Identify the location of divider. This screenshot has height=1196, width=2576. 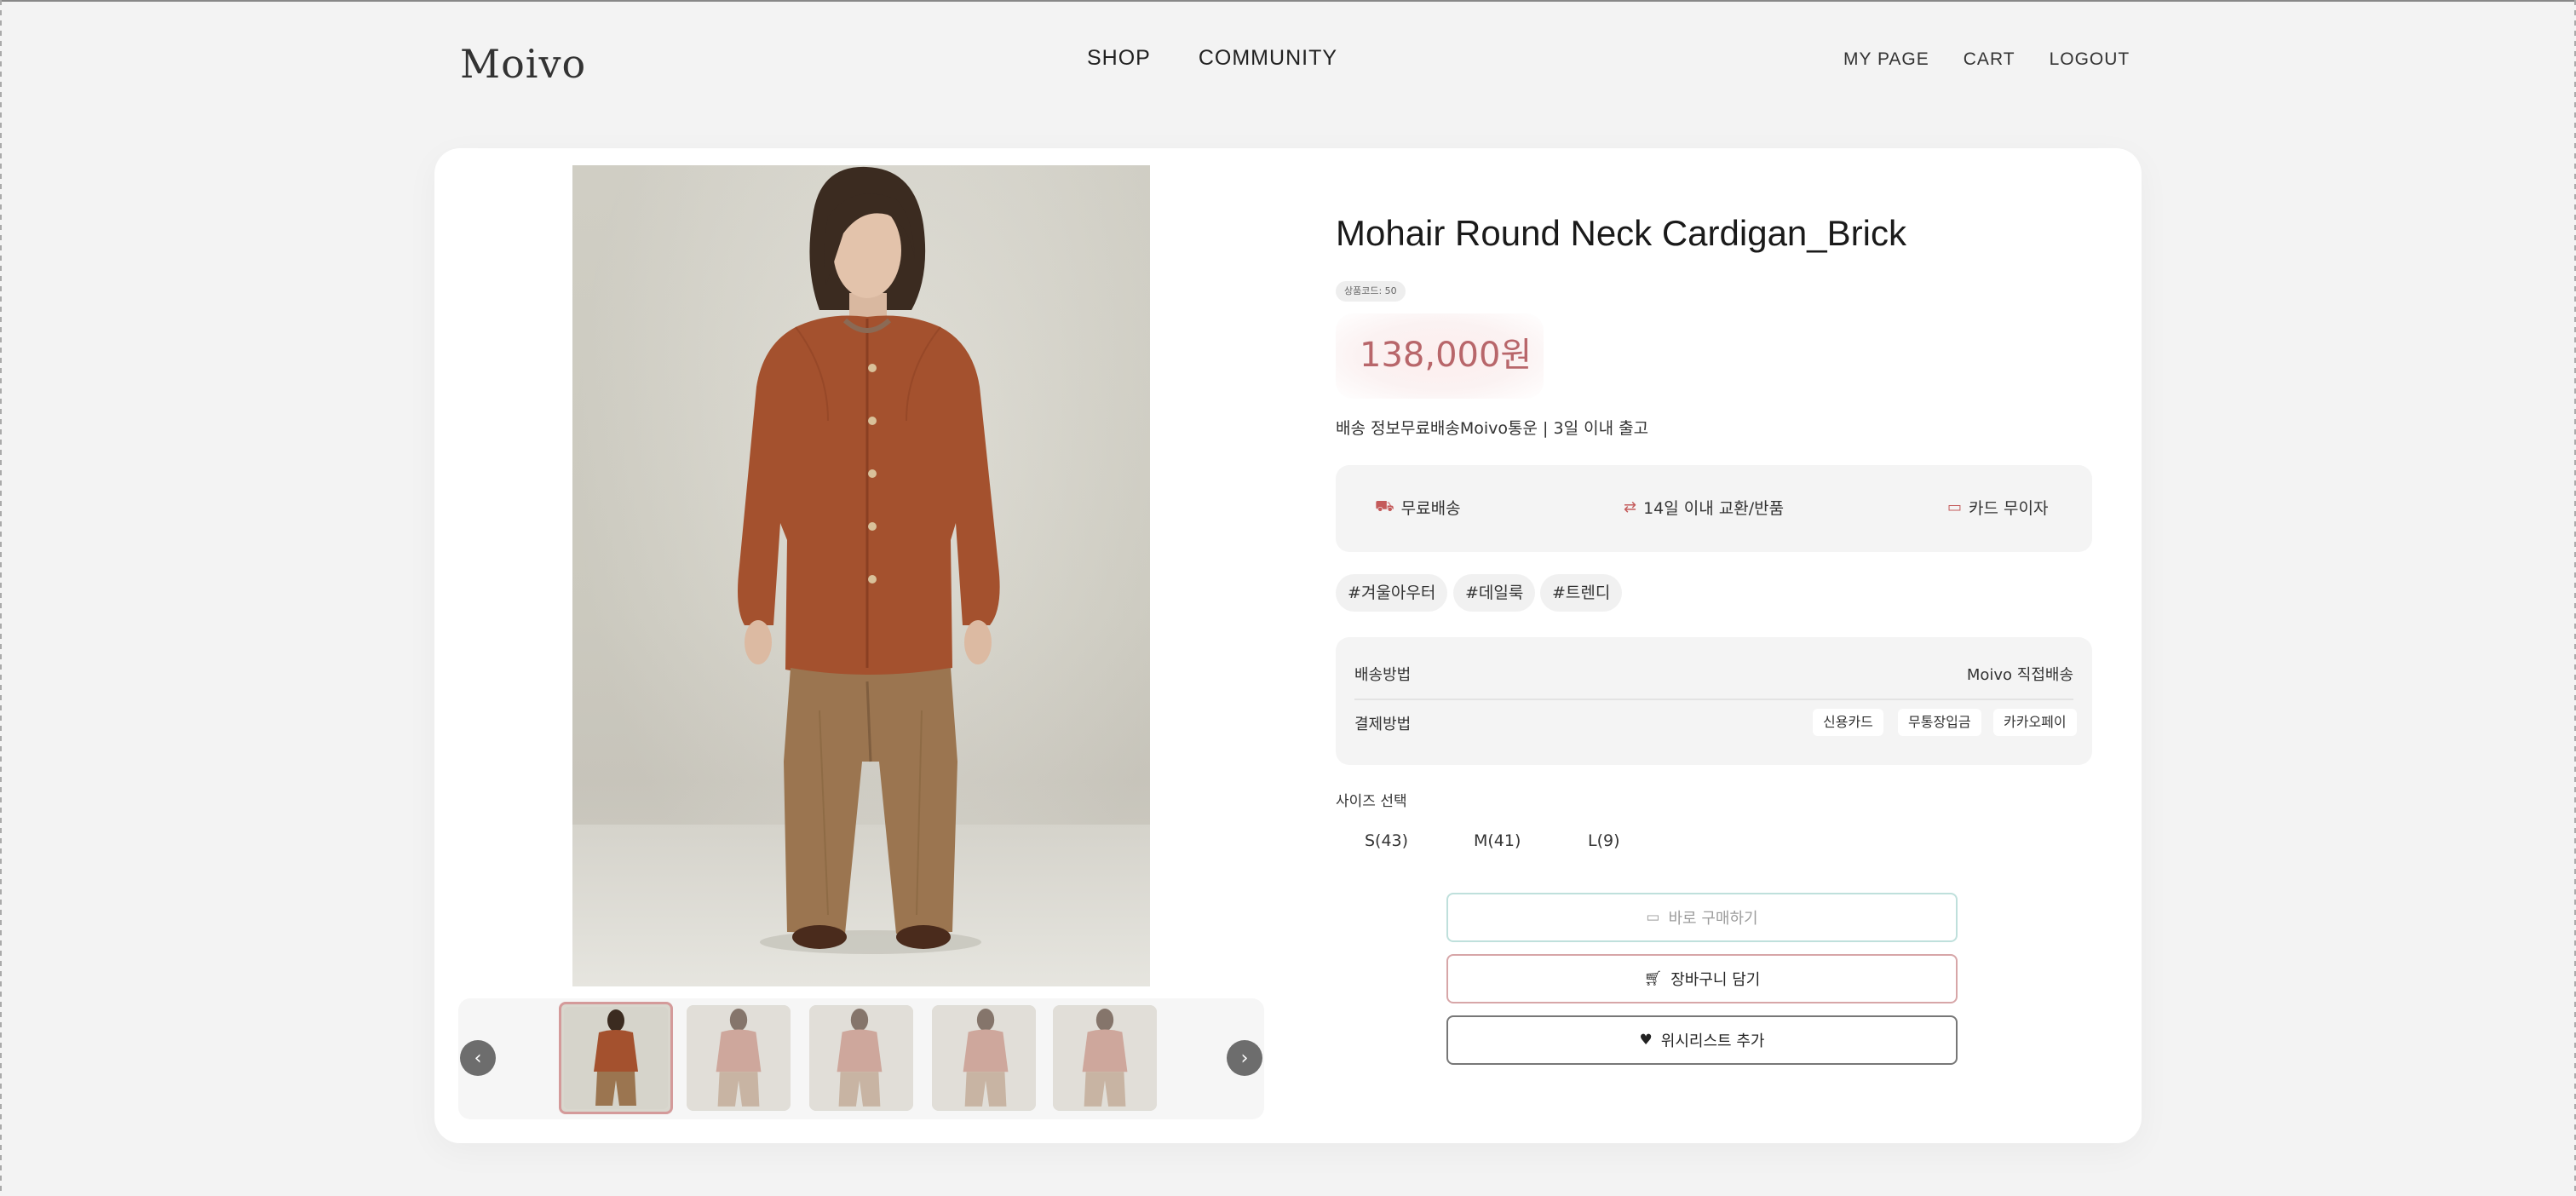
(1714, 699).